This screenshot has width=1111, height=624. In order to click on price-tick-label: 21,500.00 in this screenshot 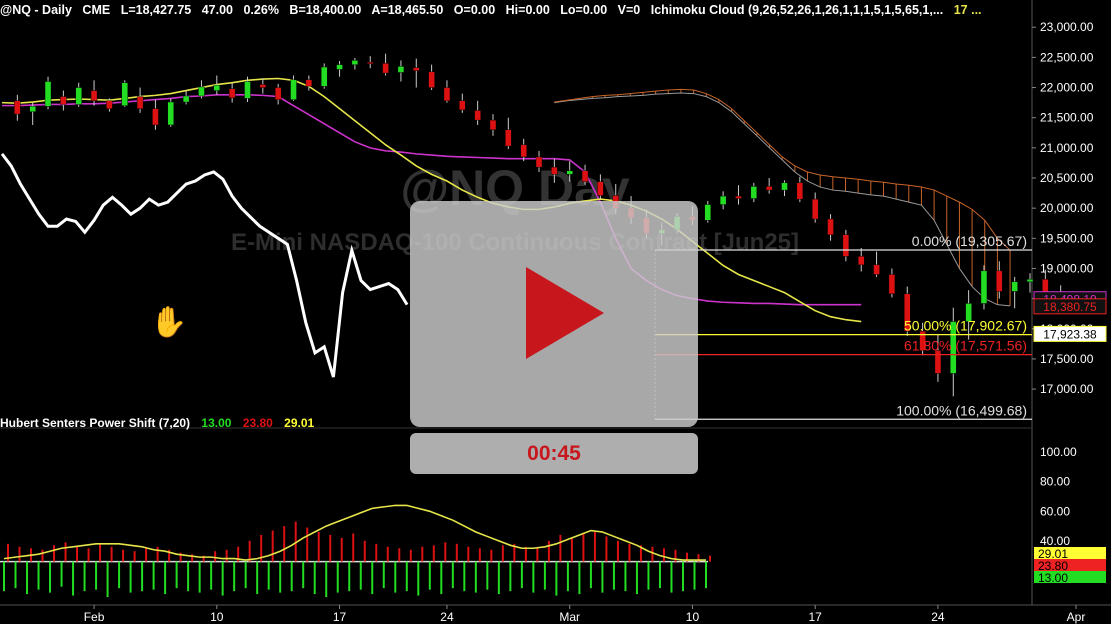, I will do `click(1067, 118)`.